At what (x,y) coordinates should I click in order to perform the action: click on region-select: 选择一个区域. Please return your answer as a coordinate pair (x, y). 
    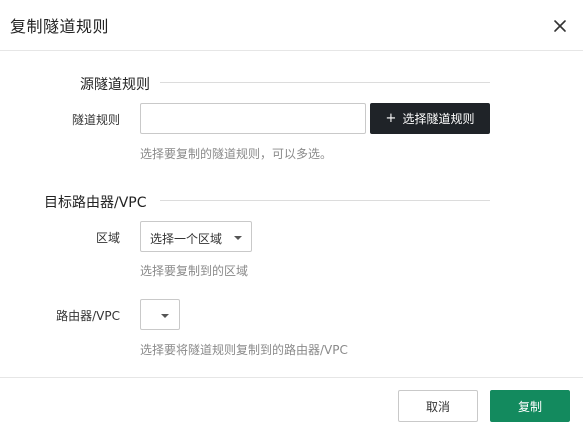
    Looking at the image, I should click on (196, 236).